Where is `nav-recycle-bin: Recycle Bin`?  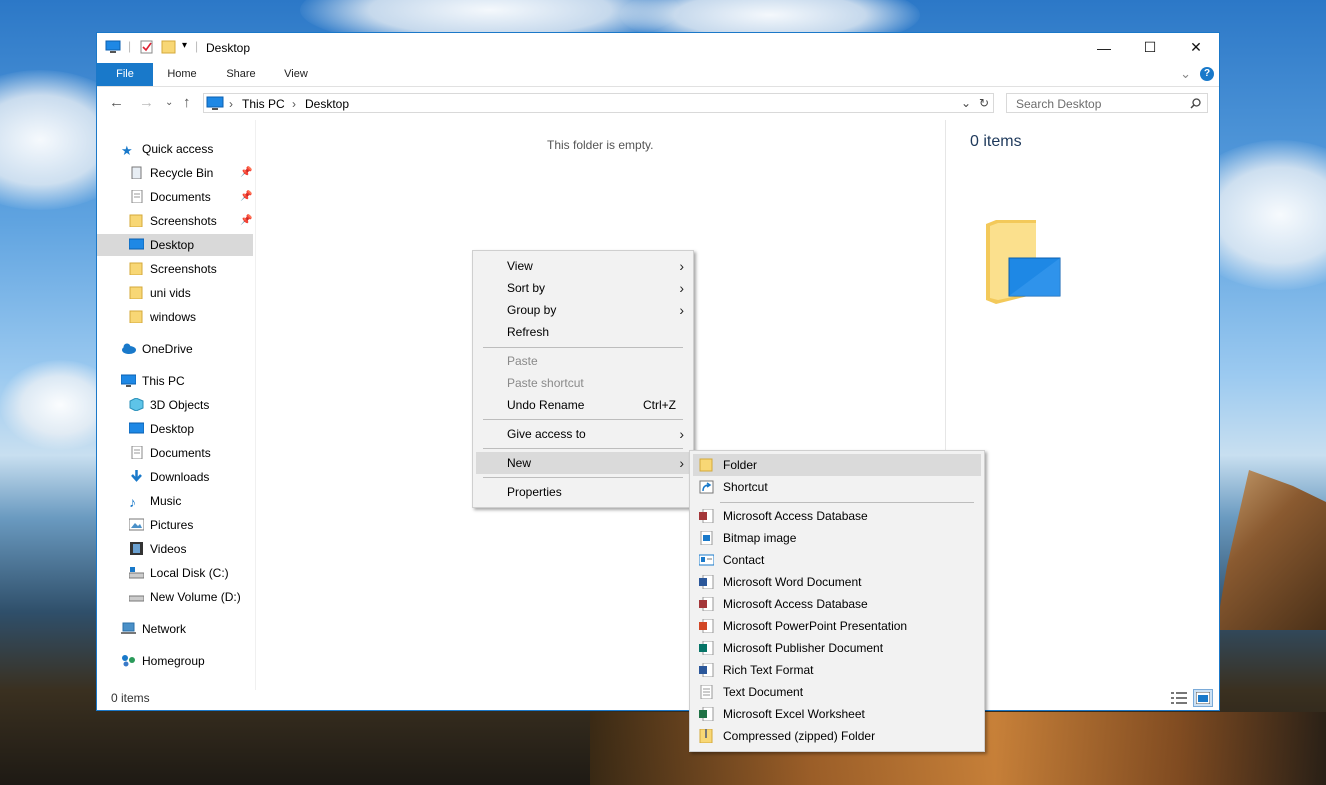 nav-recycle-bin: Recycle Bin is located at coordinates (171, 173).